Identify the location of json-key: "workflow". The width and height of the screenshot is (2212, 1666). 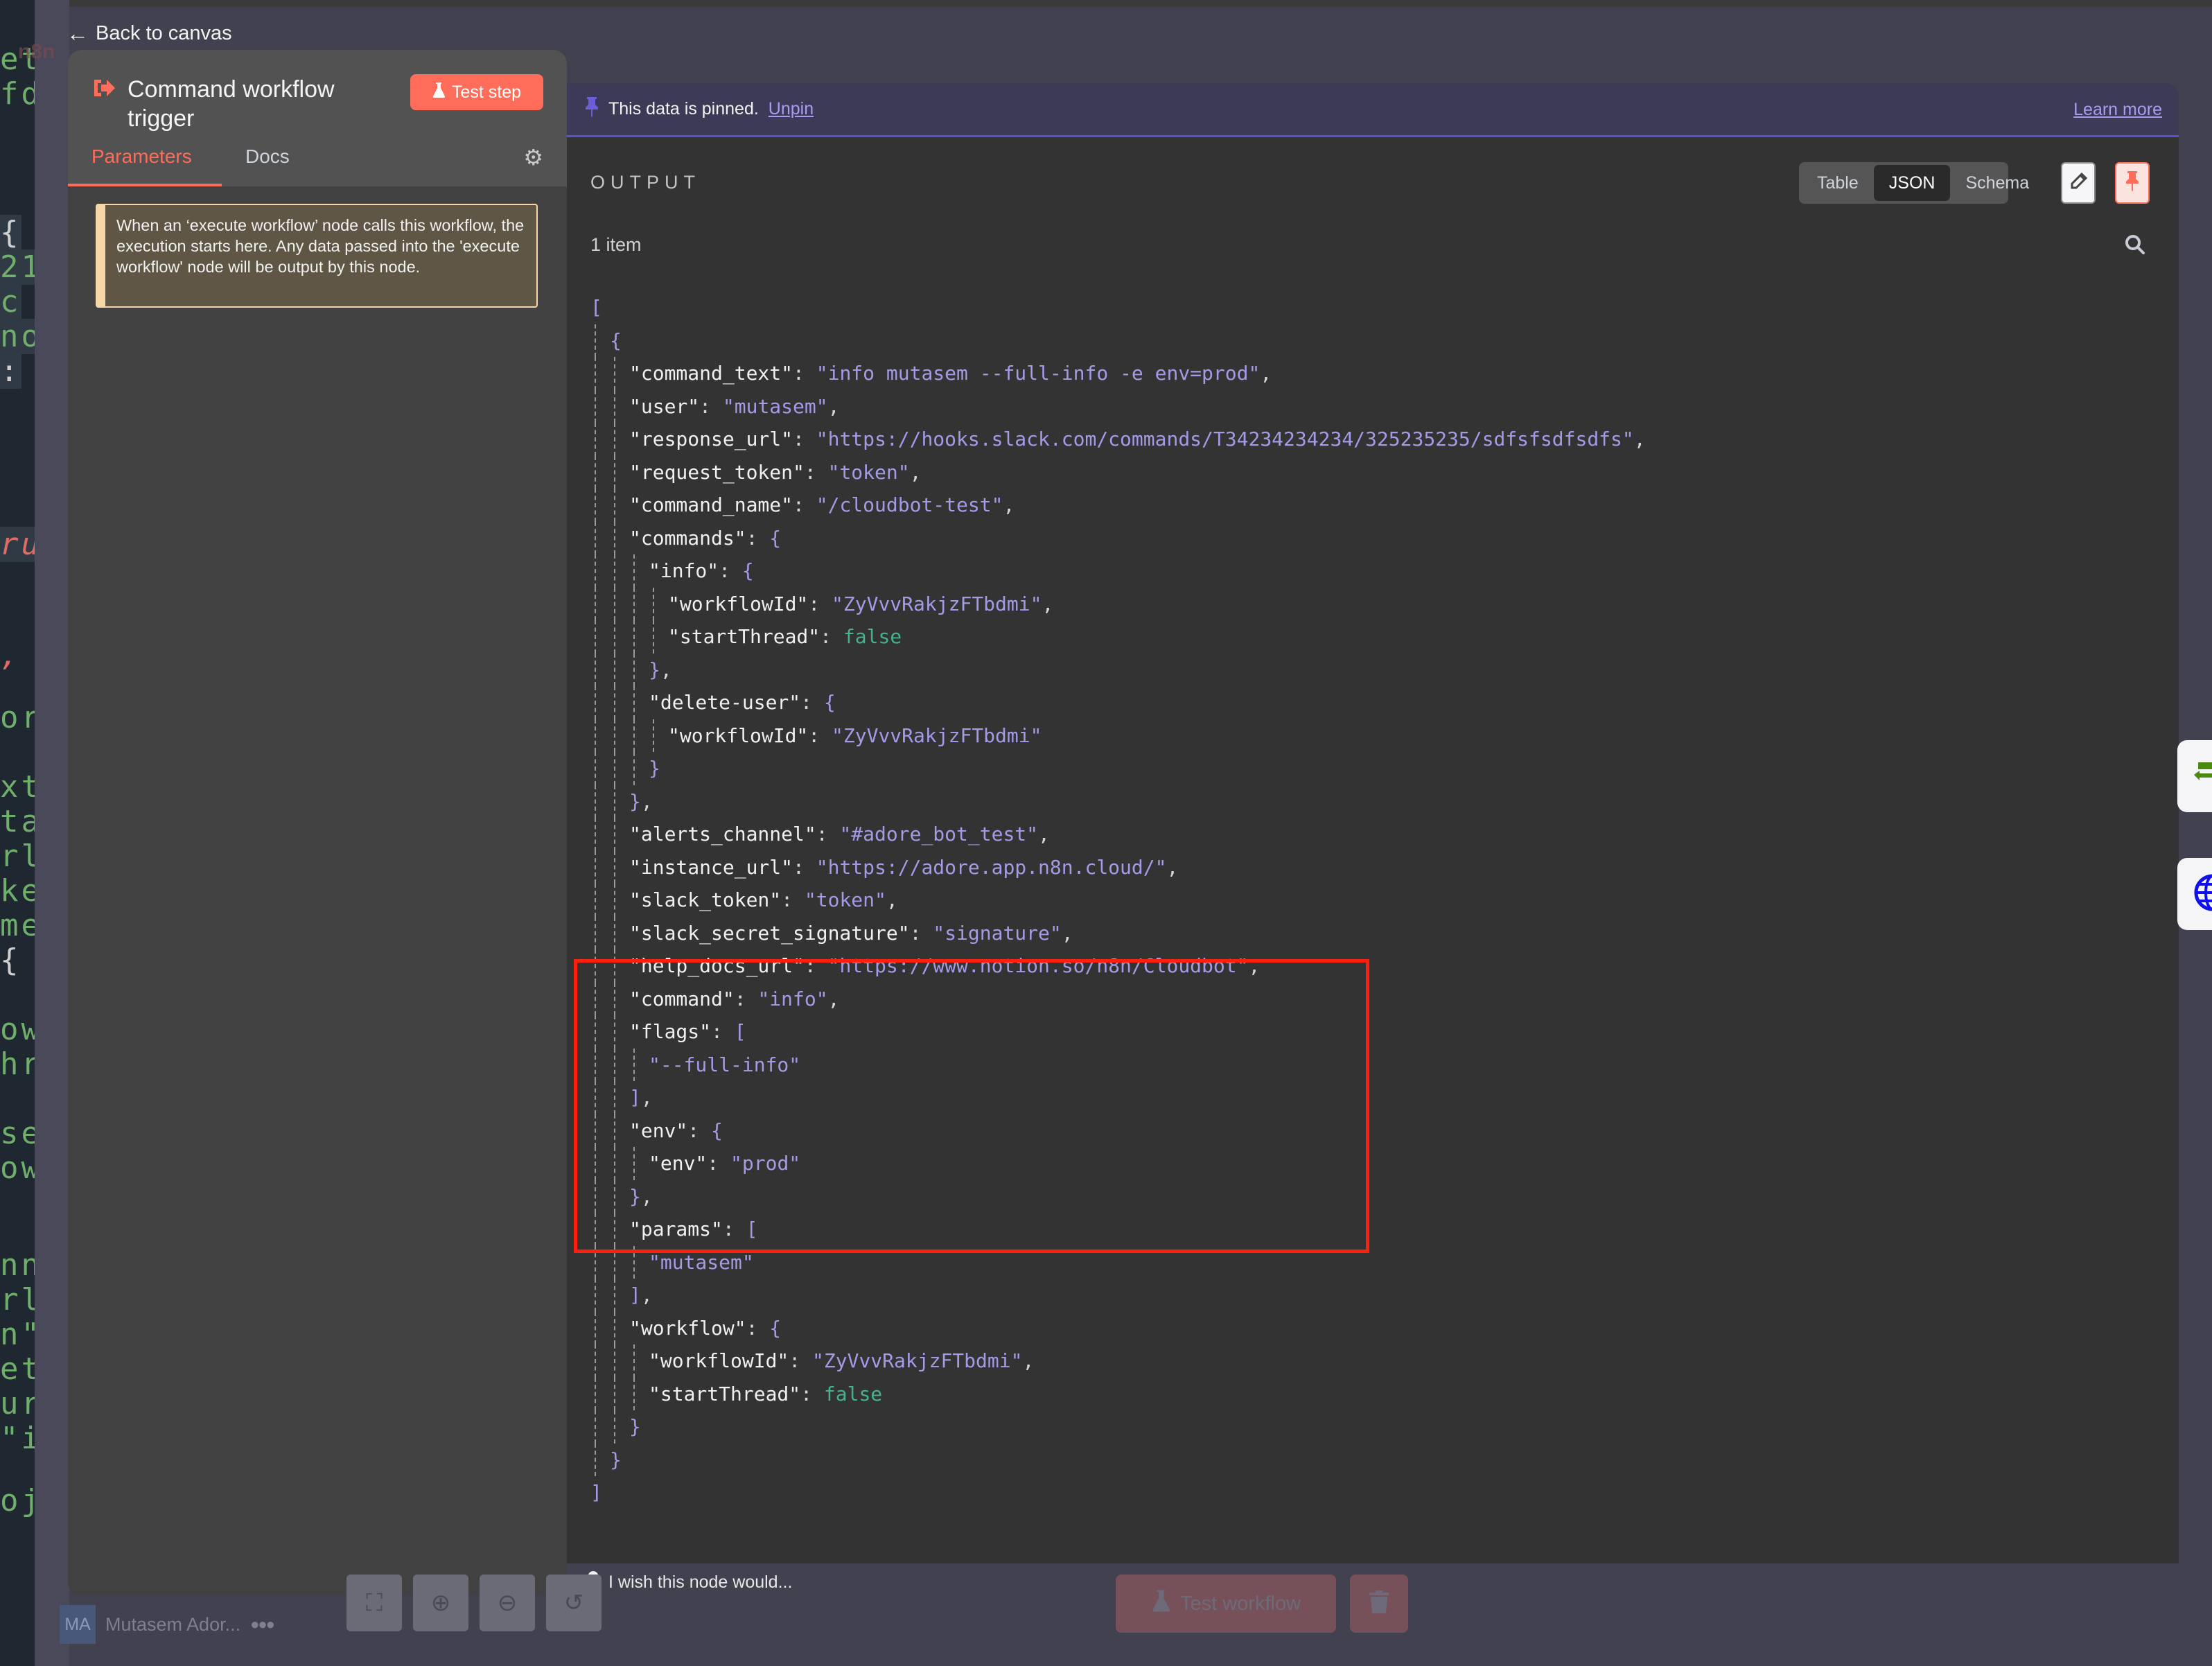
(687, 1328).